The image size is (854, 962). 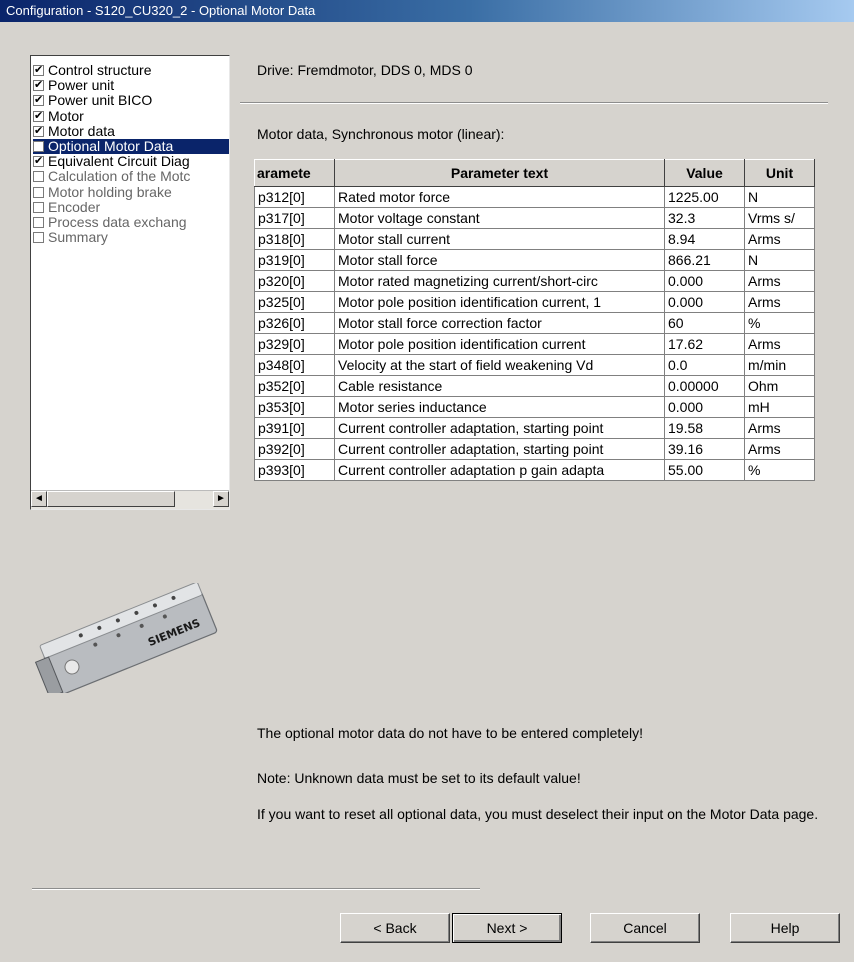 I want to click on nav-item: Optional Motor Data, so click(x=131, y=146).